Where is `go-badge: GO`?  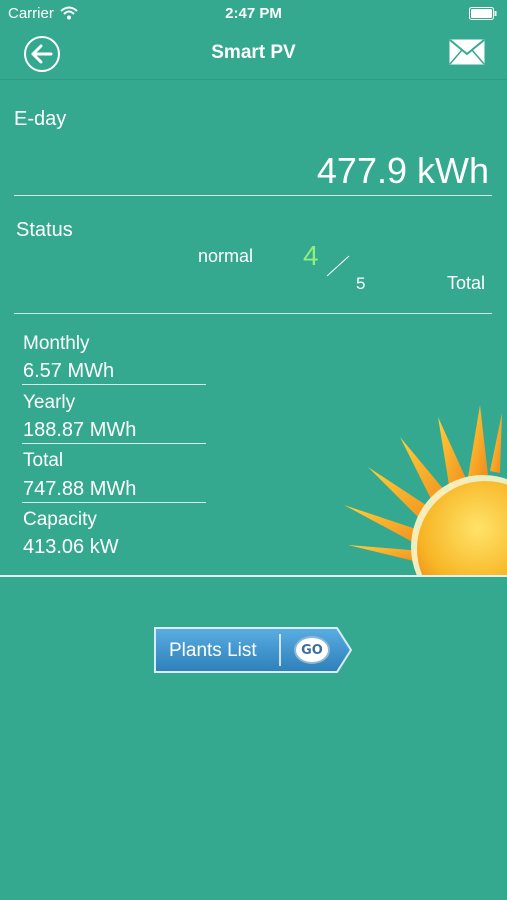 go-badge: GO is located at coordinates (312, 650).